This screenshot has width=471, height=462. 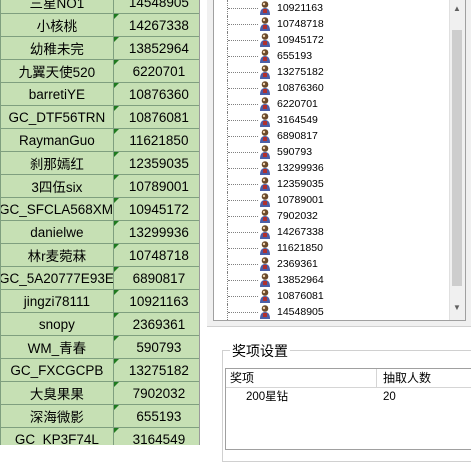 I want to click on cell-user-id: 2369361, so click(x=158, y=324).